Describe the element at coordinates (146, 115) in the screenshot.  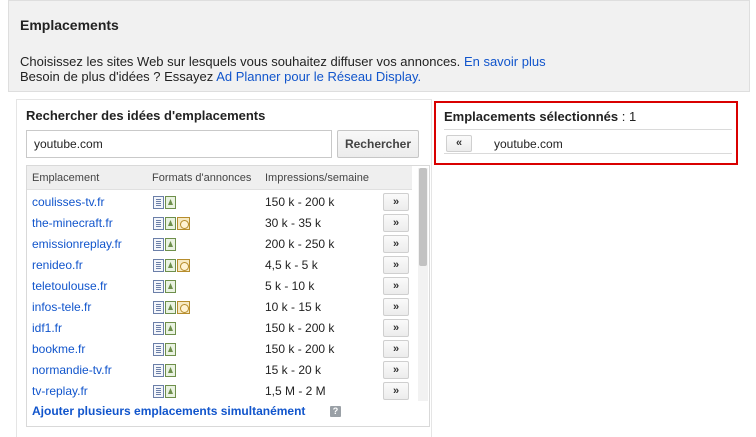
I see `search-panel-title: Rechercher des idées d'emplacements` at that location.